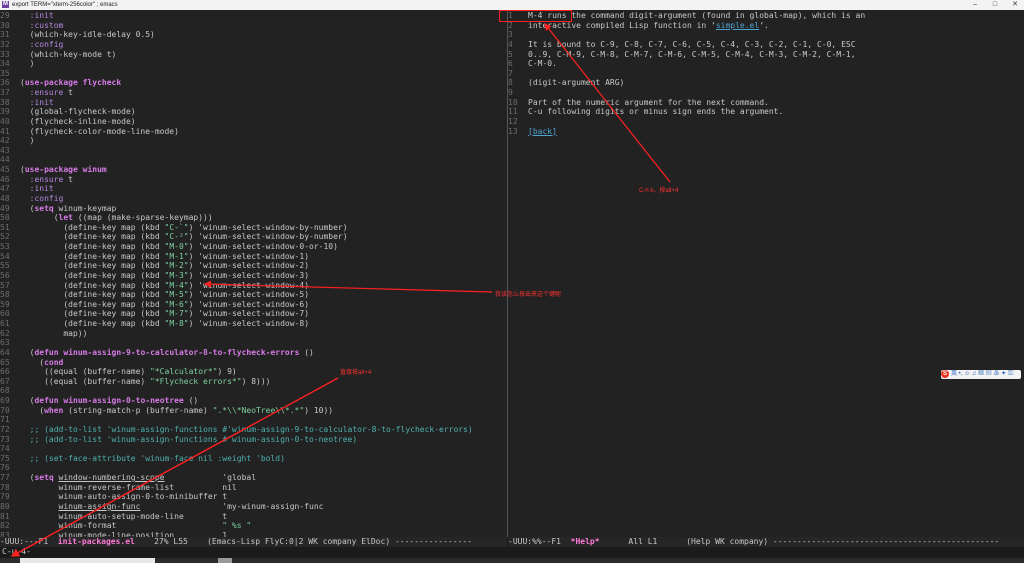  Describe the element at coordinates (236, 160) in the screenshot. I see `code-line: 44` at that location.